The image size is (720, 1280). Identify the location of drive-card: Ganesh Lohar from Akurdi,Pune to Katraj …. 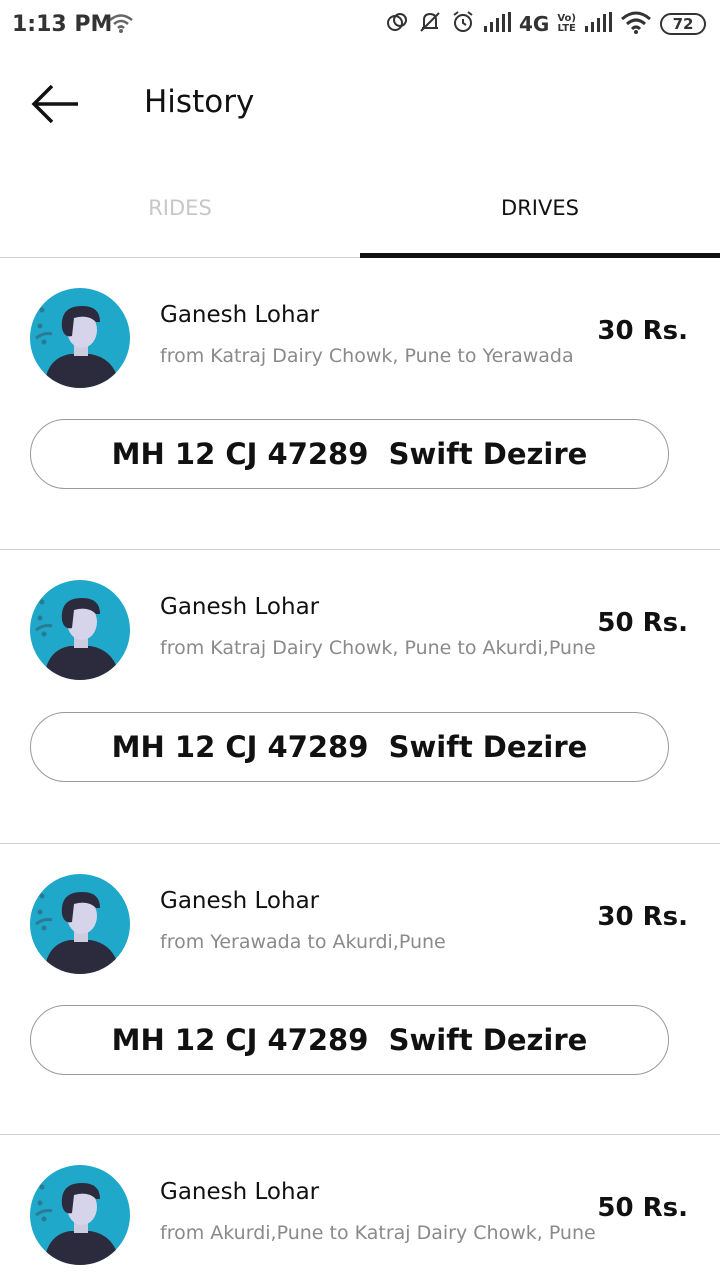
(360, 1207).